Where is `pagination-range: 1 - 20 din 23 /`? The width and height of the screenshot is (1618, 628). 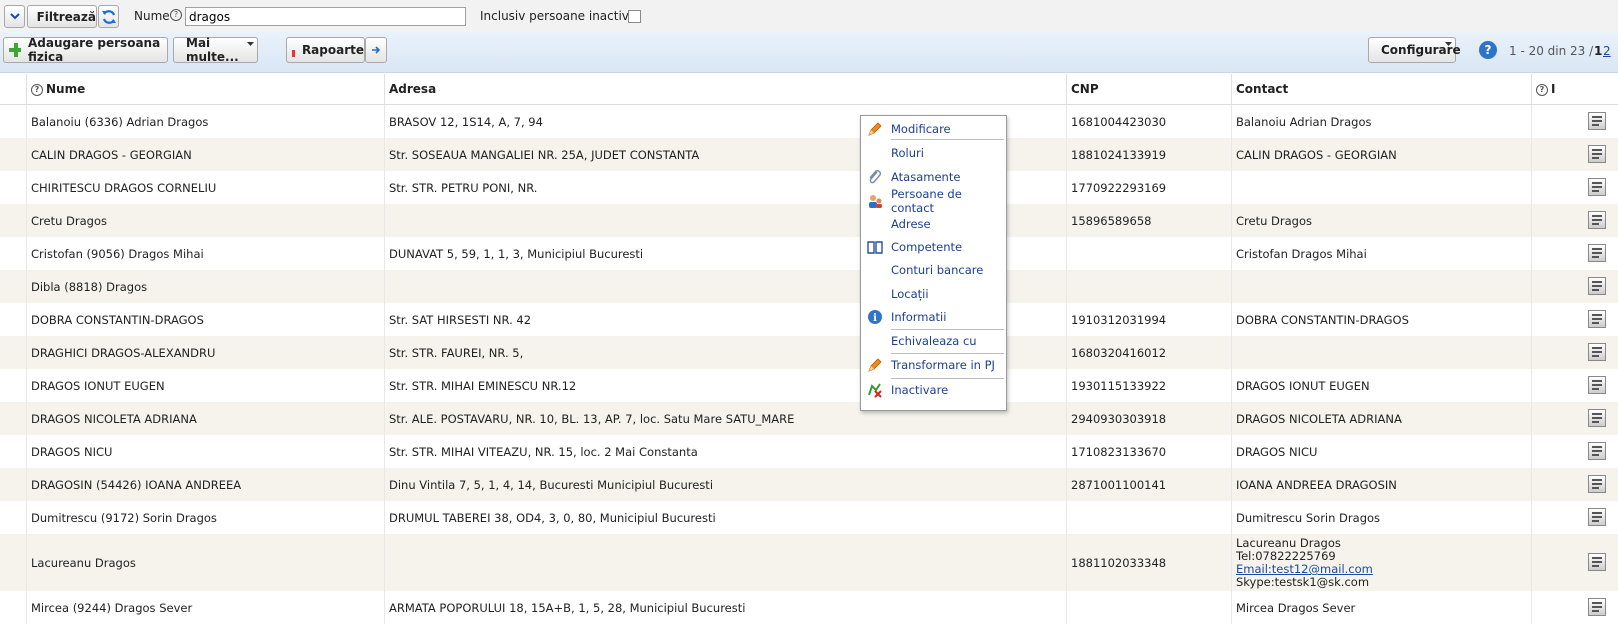
pagination-range: 1 - 20 din 23 / is located at coordinates (1551, 51).